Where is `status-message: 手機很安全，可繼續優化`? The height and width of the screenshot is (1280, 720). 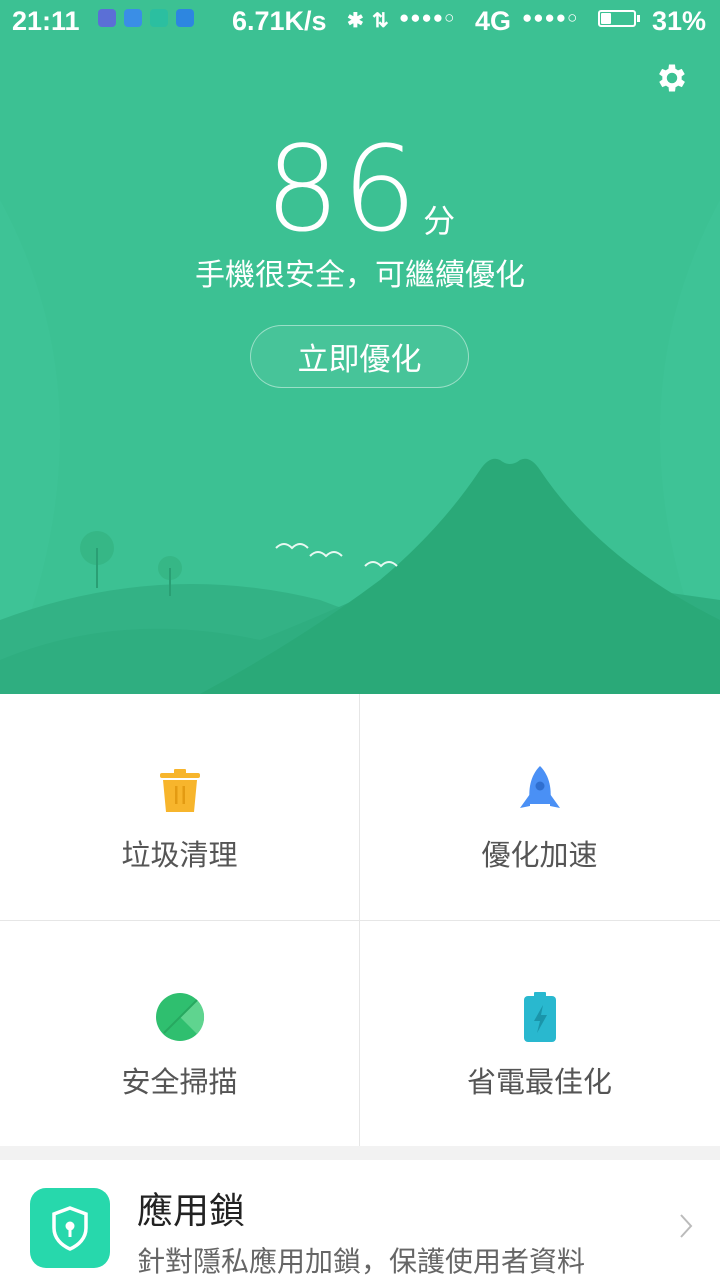
status-message: 手機很安全，可繼續優化 is located at coordinates (360, 275).